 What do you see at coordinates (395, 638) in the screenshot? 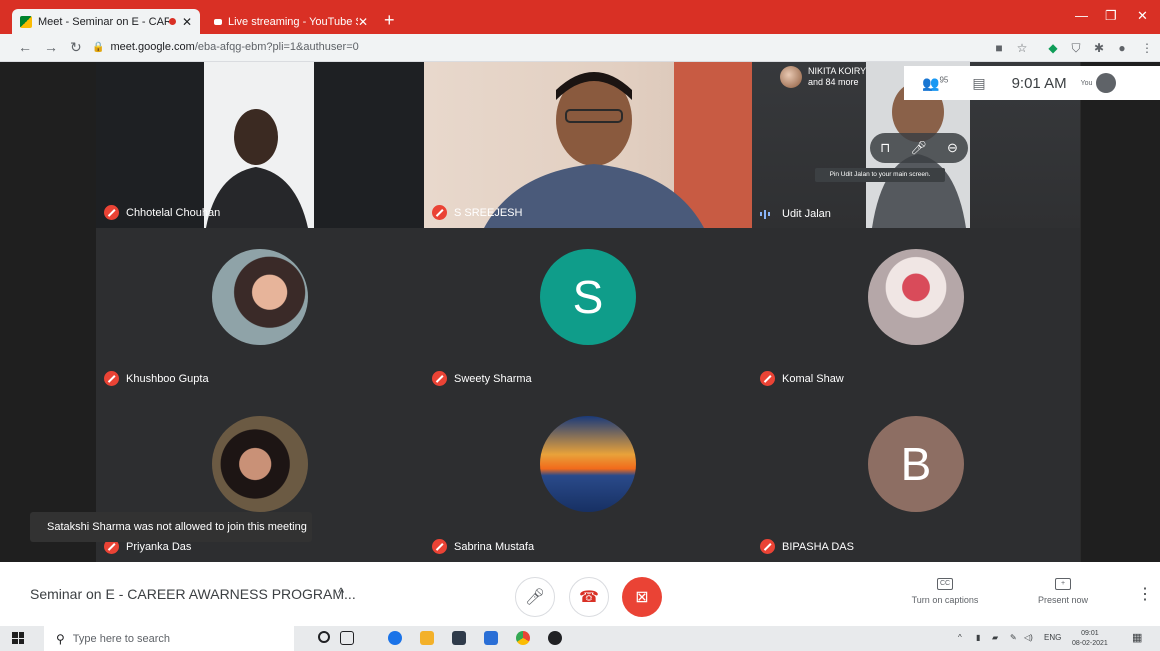
I see `edge-icon` at bounding box center [395, 638].